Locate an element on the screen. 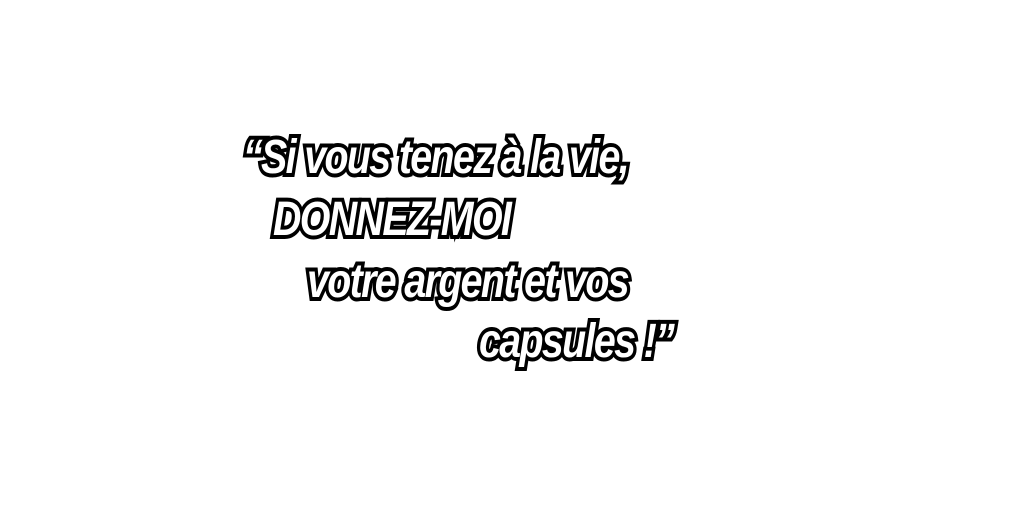 This screenshot has width=1024, height=512. quote-line-2: DONNEZ-MOI is located at coordinates (392, 220).